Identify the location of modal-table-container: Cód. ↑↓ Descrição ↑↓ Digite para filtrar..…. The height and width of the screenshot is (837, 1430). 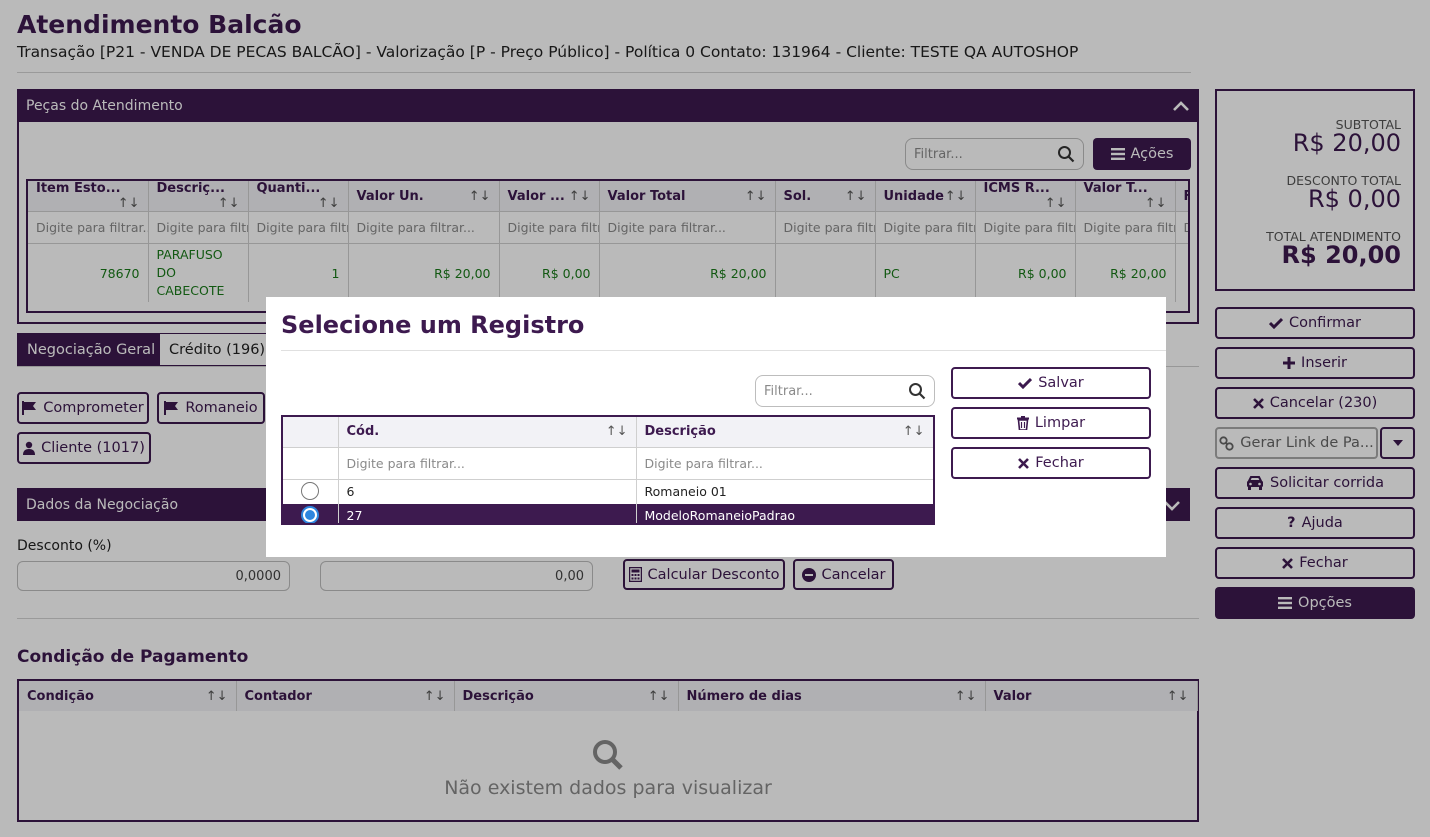
(608, 470).